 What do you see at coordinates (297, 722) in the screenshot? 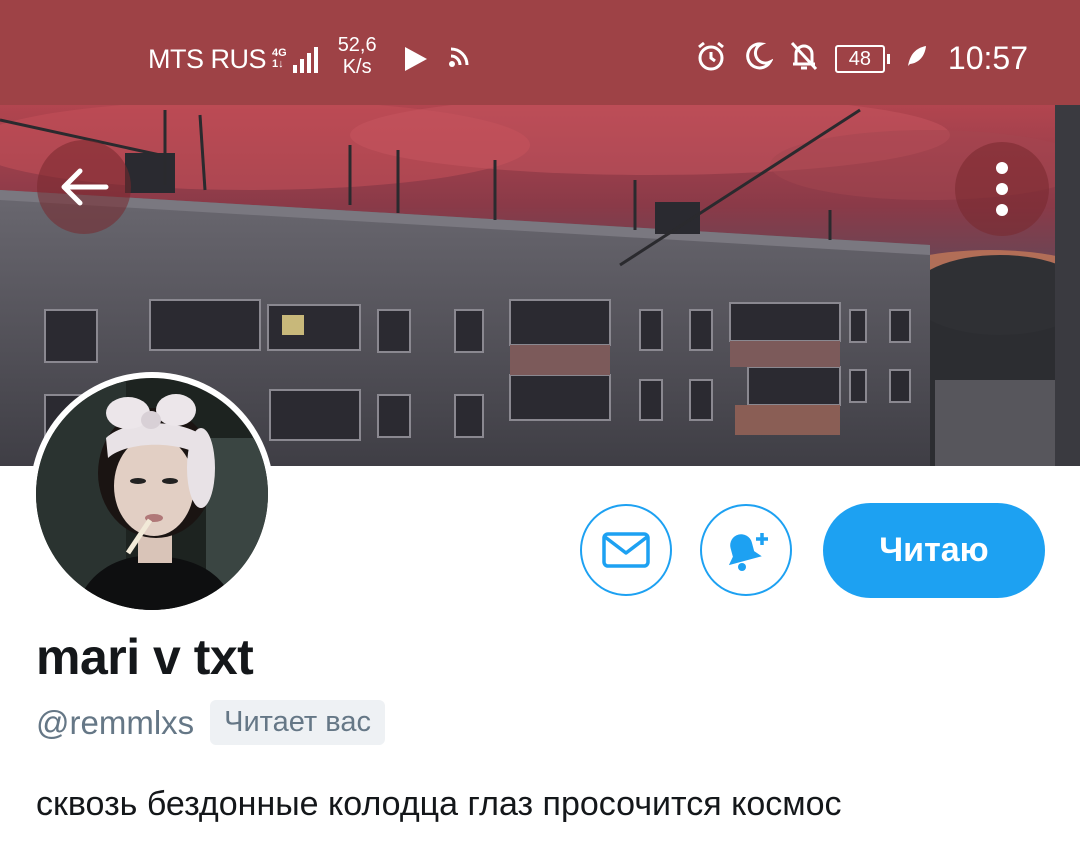
I see `follows-you-badge: Читает вас` at bounding box center [297, 722].